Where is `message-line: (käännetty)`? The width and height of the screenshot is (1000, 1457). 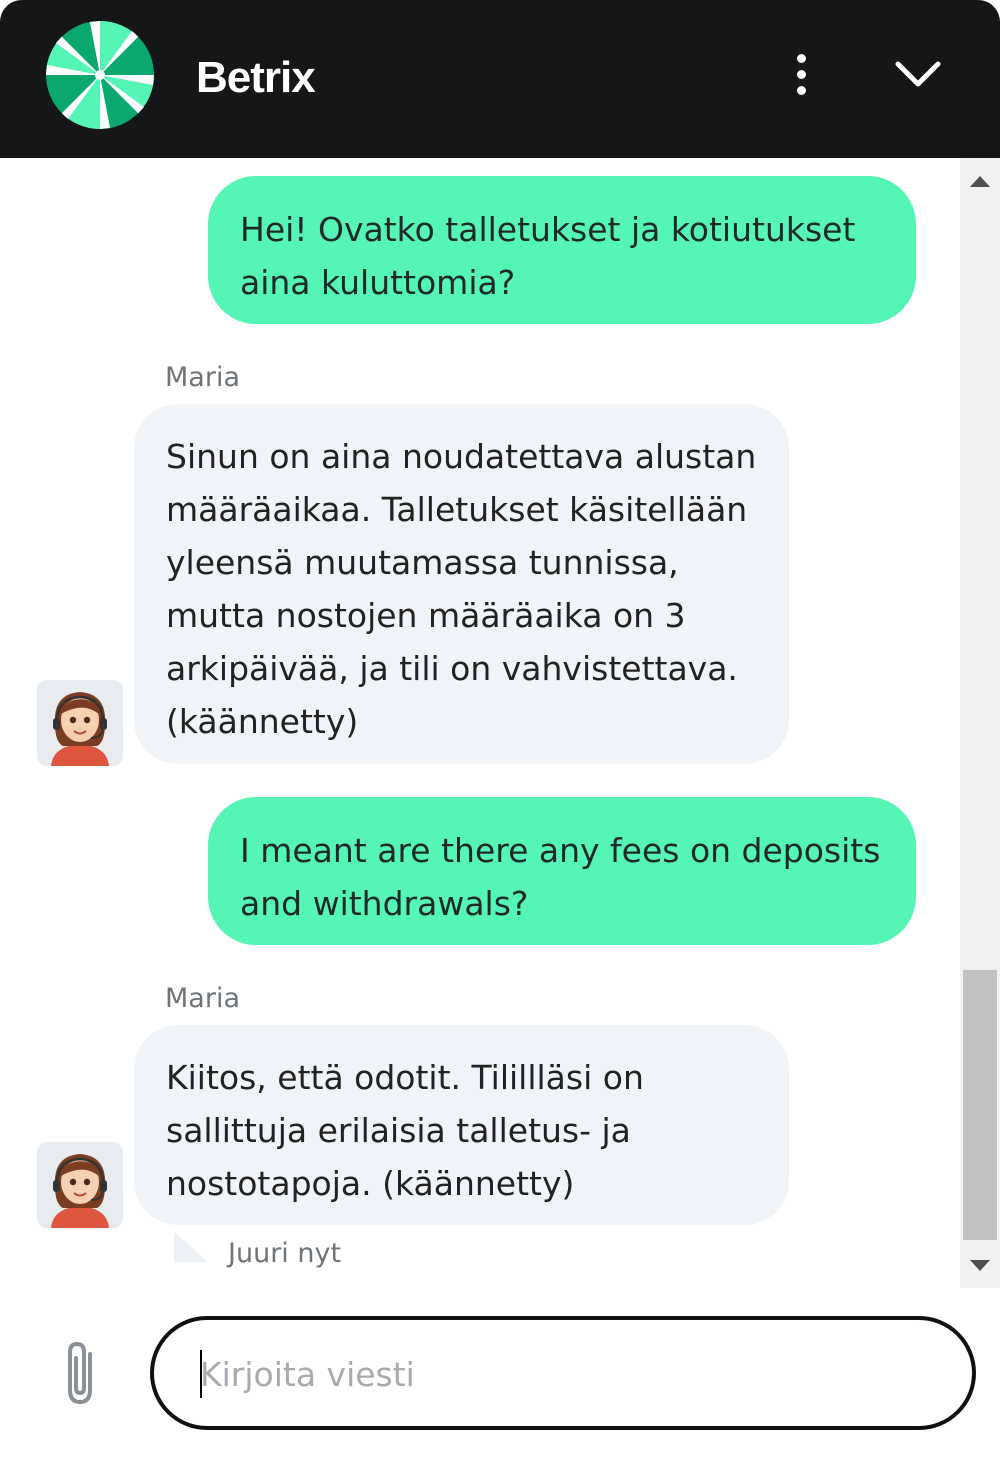 message-line: (käännetty) is located at coordinates (262, 721).